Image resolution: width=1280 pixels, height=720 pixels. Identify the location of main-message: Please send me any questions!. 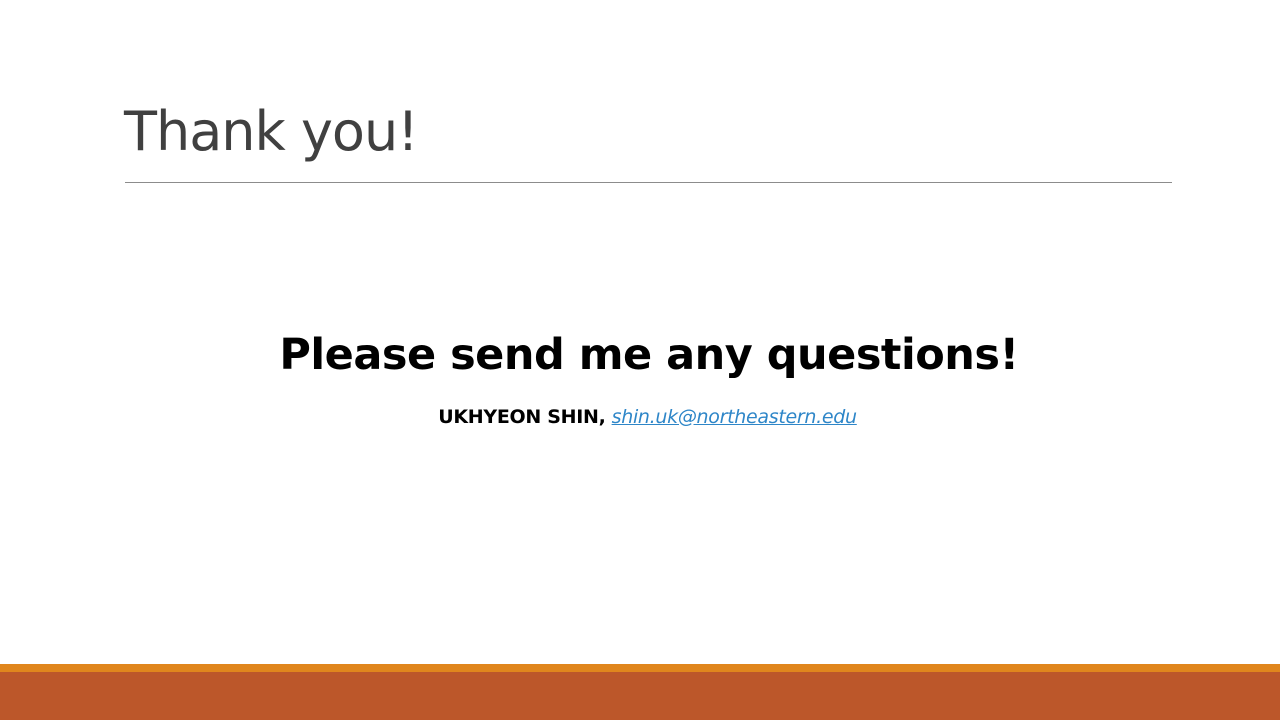
(649, 355).